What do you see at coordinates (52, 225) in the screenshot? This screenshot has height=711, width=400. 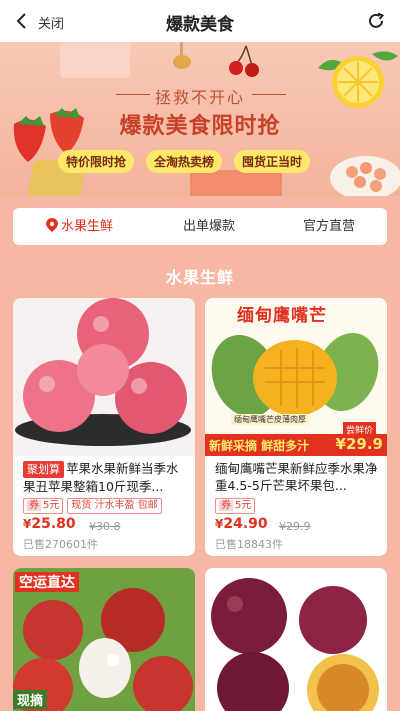 I see `location-pin-icon` at bounding box center [52, 225].